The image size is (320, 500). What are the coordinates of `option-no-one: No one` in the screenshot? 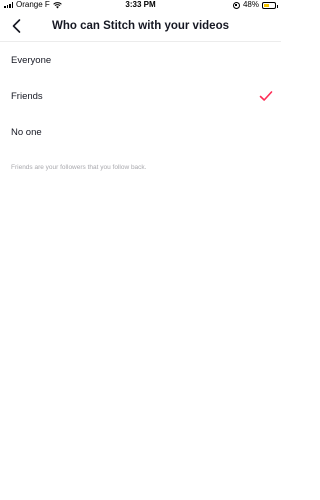 It's located at (140, 132).